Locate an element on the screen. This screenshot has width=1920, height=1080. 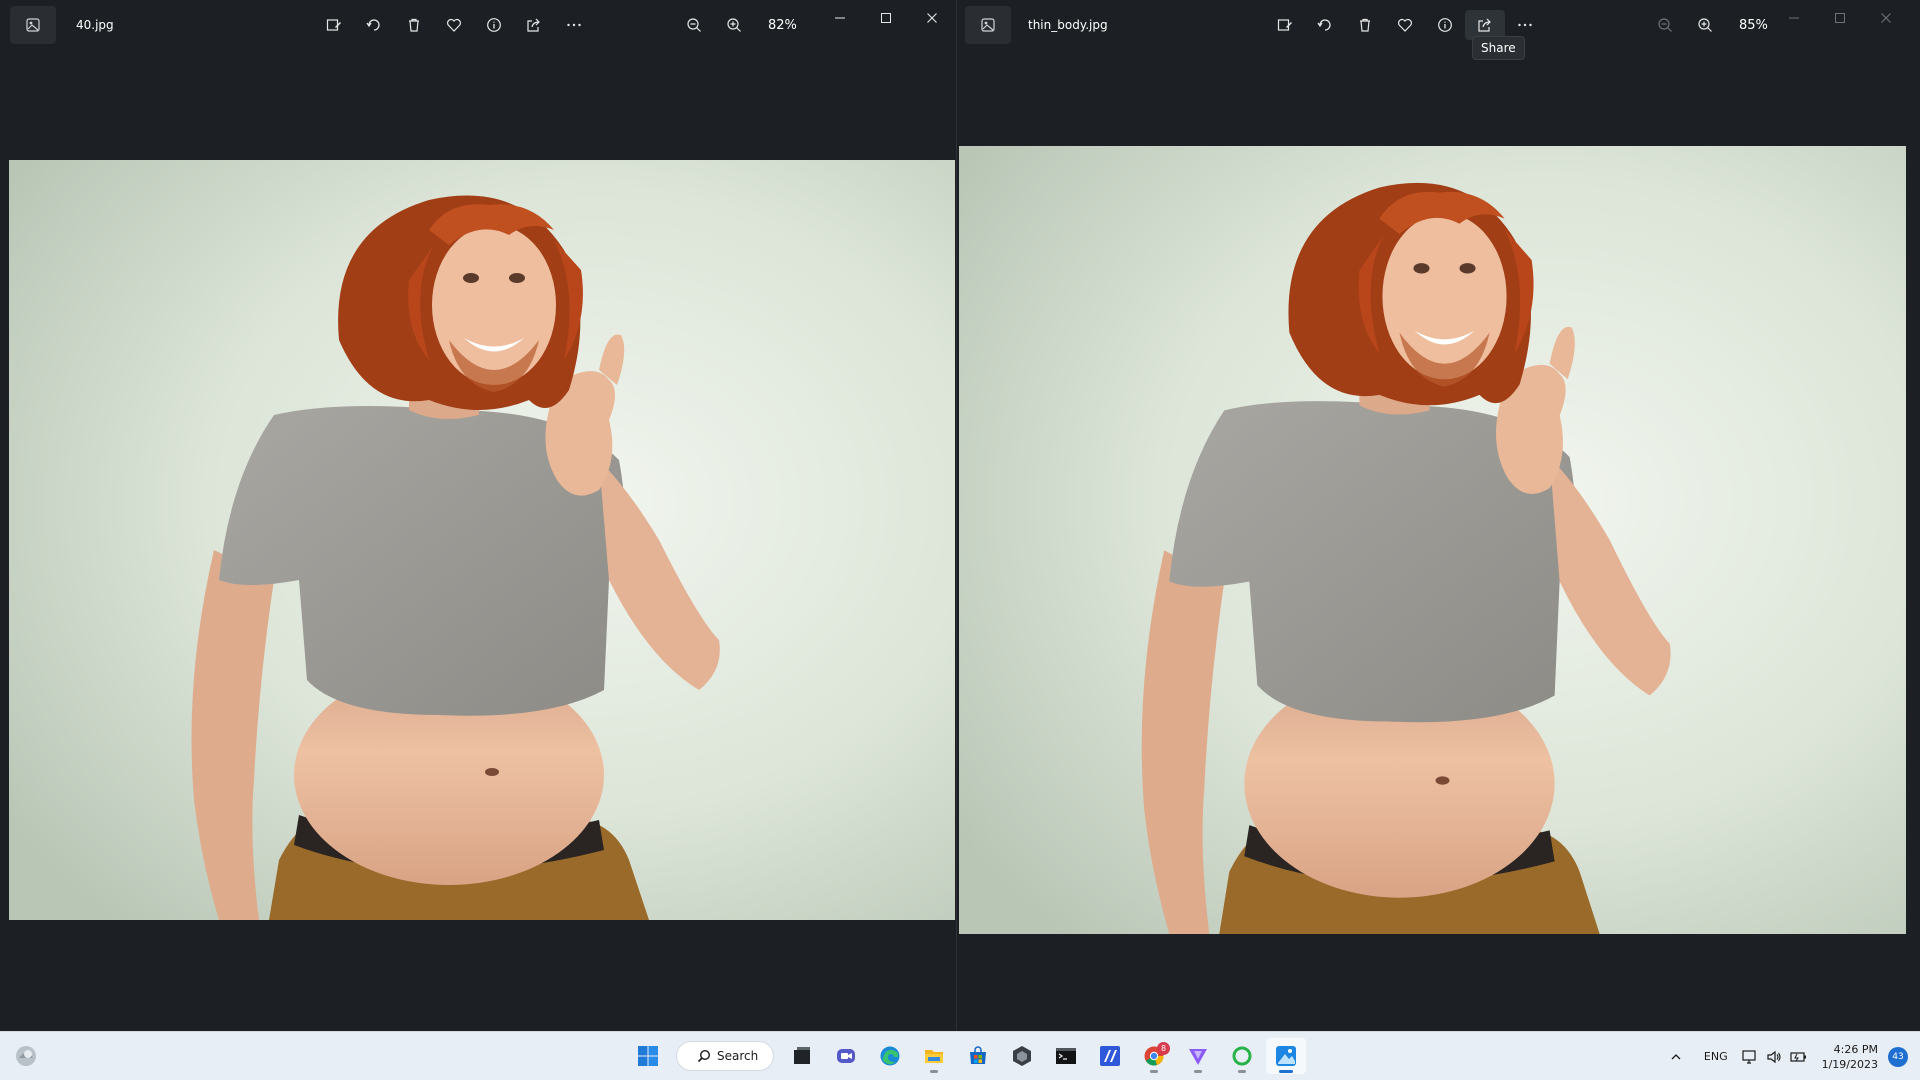
file-name: thin_body.jpg is located at coordinates (1068, 25).